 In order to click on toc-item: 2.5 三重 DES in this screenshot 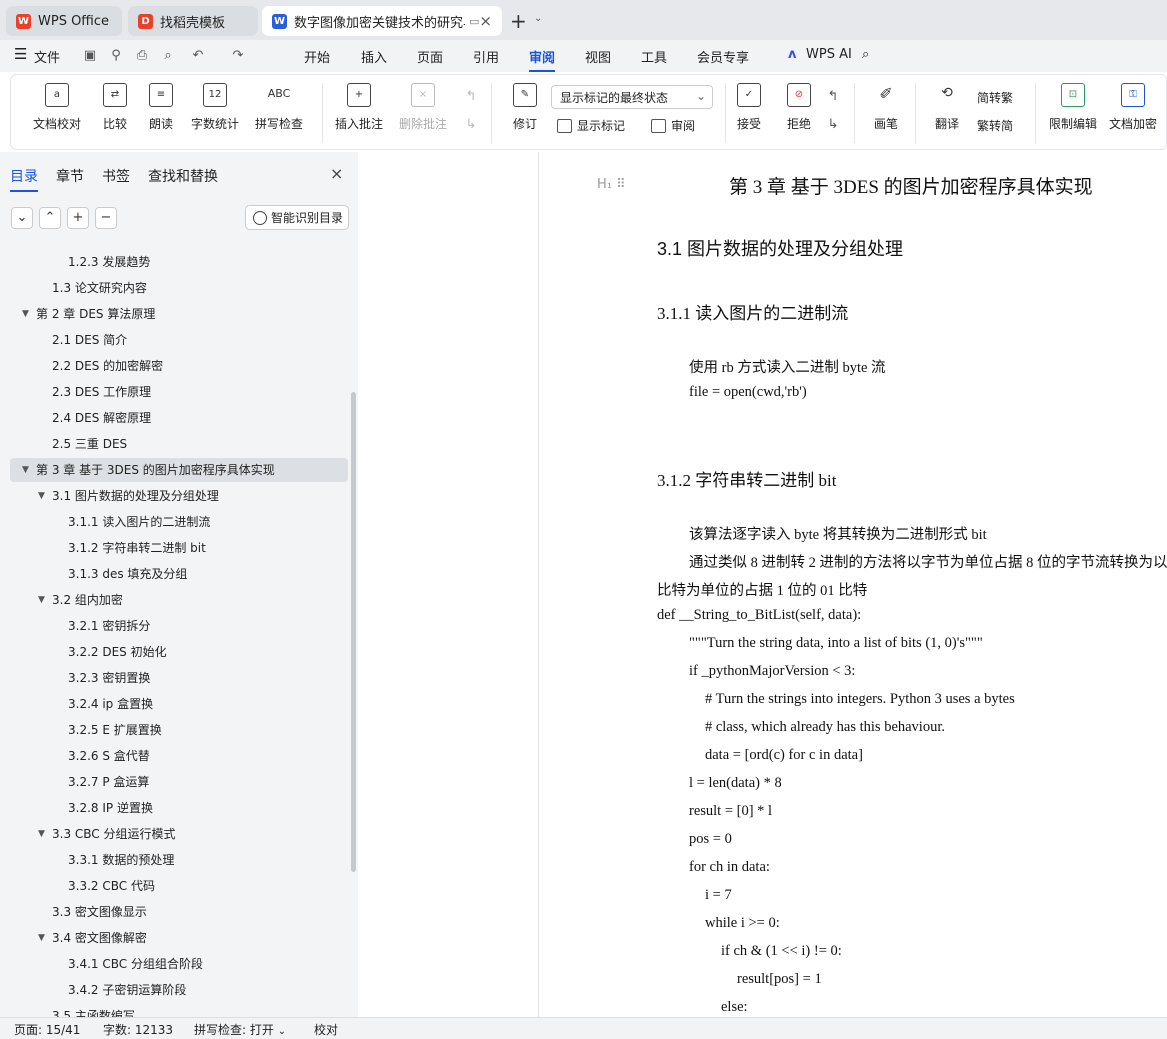, I will do `click(179, 444)`.